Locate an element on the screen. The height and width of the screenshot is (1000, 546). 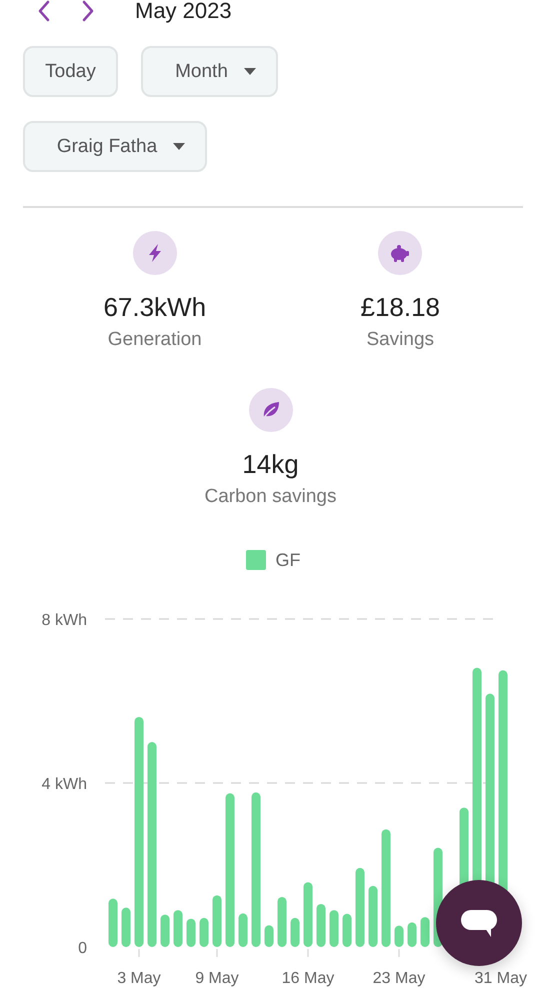
leaf-icon is located at coordinates (270, 410).